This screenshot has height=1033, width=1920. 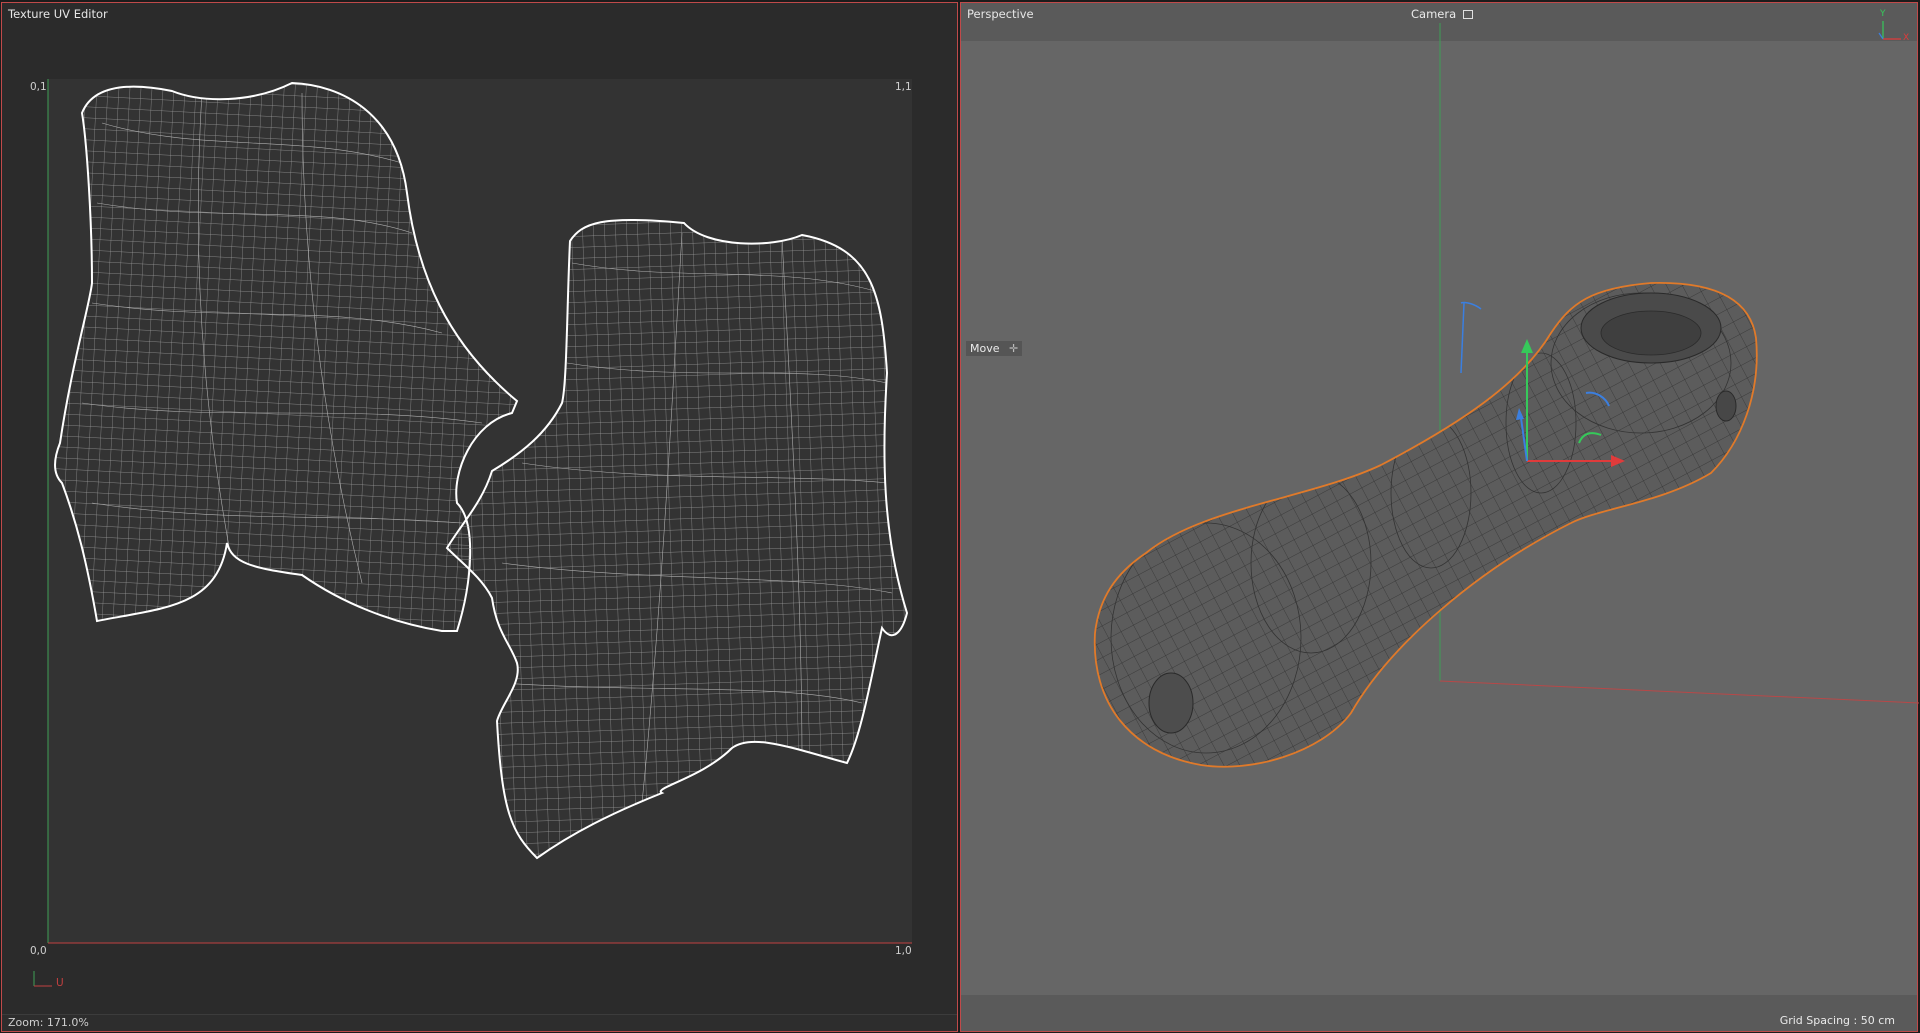 I want to click on uv-axis-icon, so click(x=42, y=979).